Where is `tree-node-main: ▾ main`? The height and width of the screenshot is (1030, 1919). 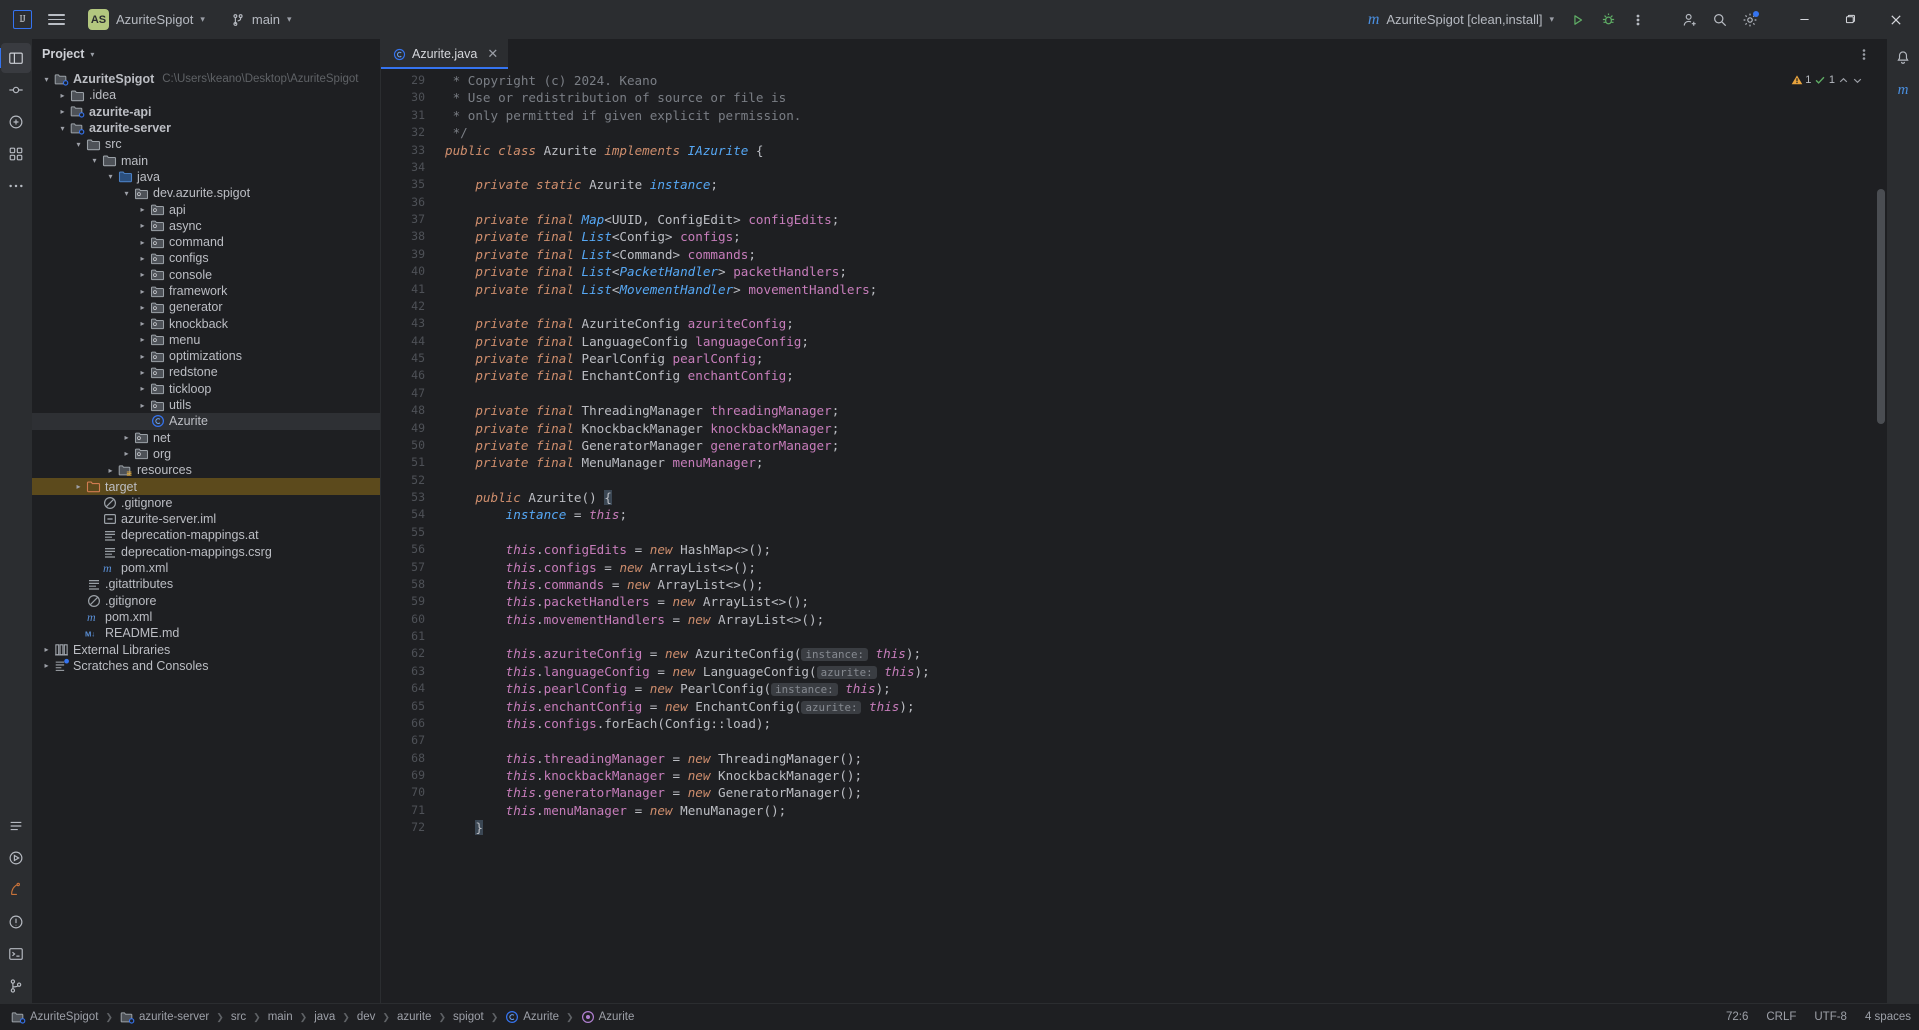 tree-node-main: ▾ main is located at coordinates (206, 160).